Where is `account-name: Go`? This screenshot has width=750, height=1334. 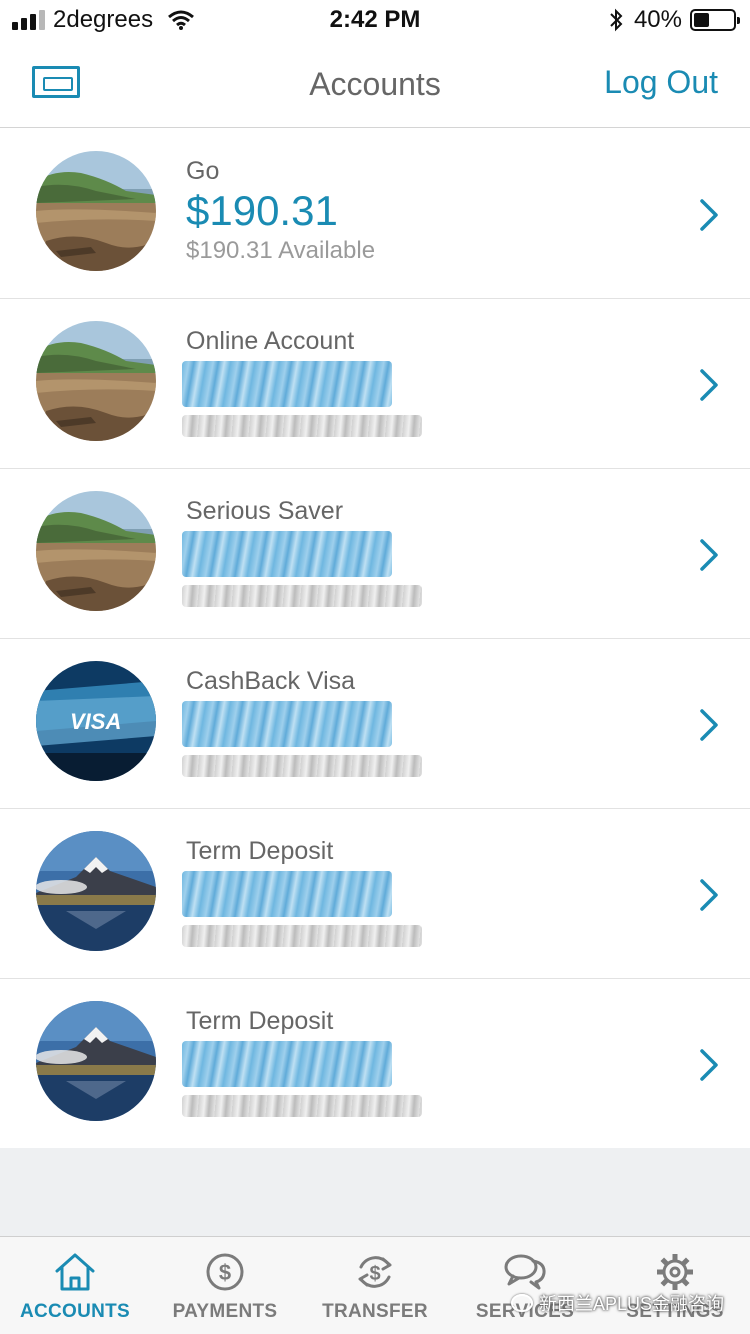
account-name: Go is located at coordinates (203, 171).